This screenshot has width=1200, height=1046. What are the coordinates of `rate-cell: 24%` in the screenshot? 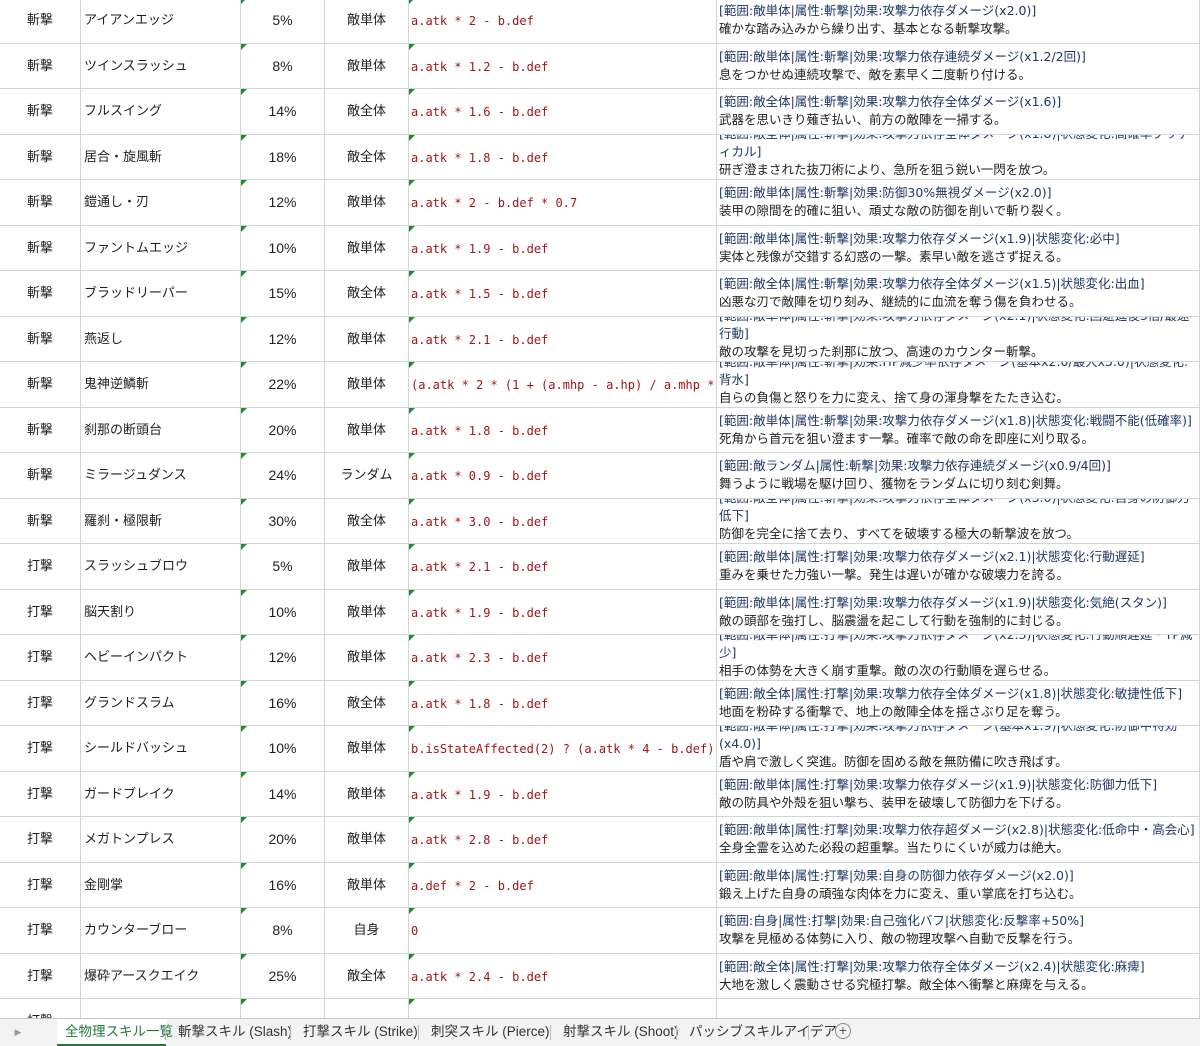 It's located at (283, 476).